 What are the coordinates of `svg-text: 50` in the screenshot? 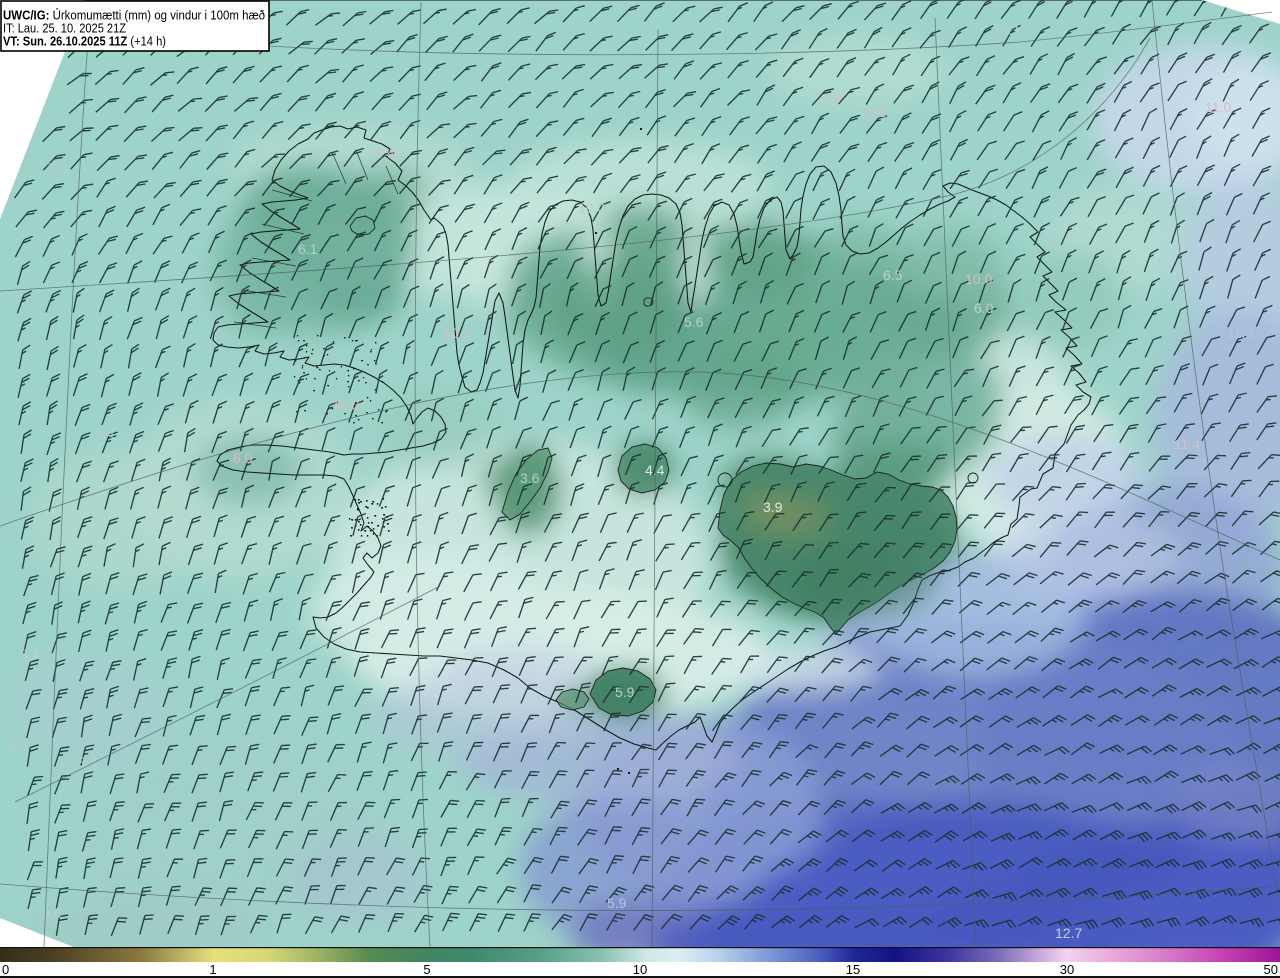 It's located at (1271, 969).